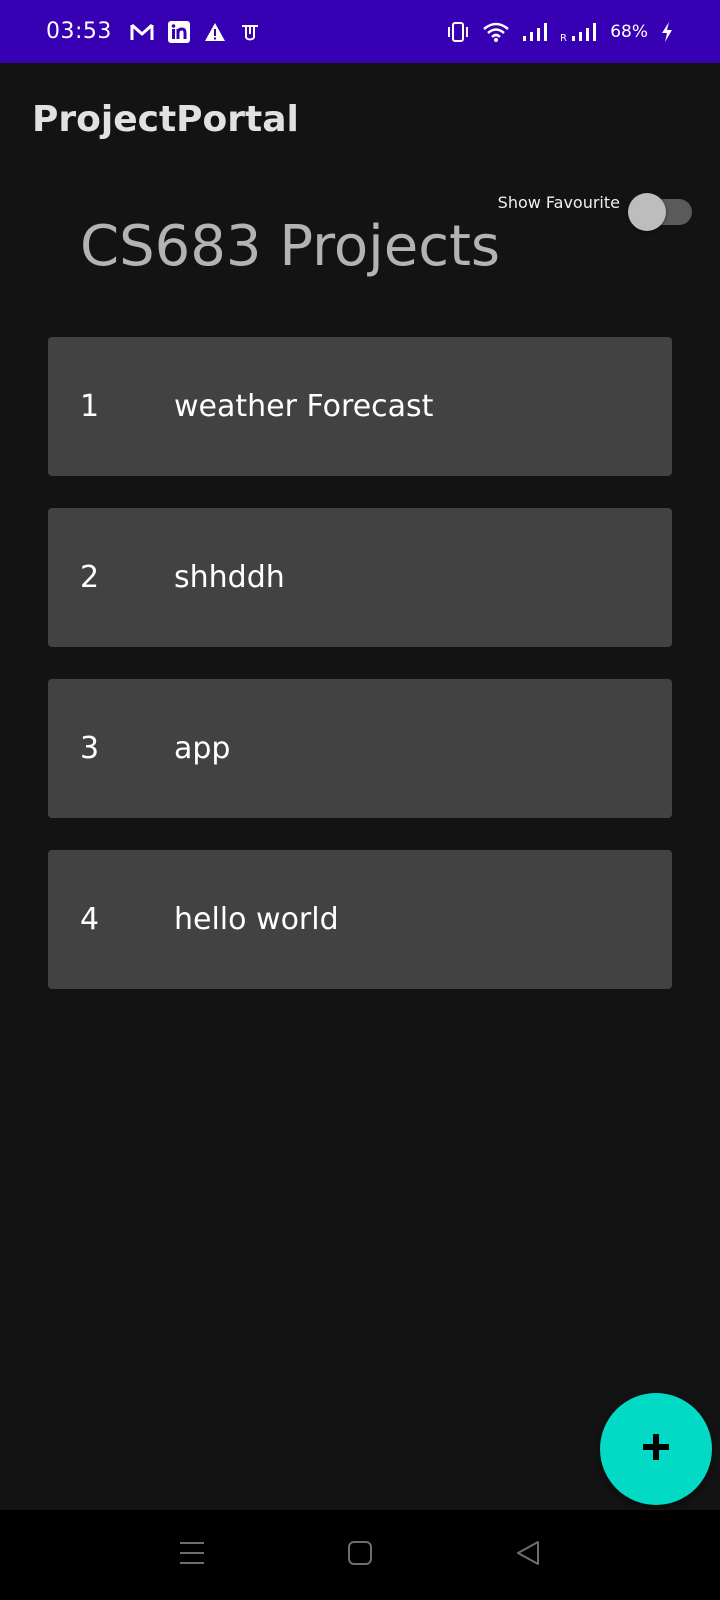  Describe the element at coordinates (215, 32) in the screenshot. I see `warning-icon` at that location.